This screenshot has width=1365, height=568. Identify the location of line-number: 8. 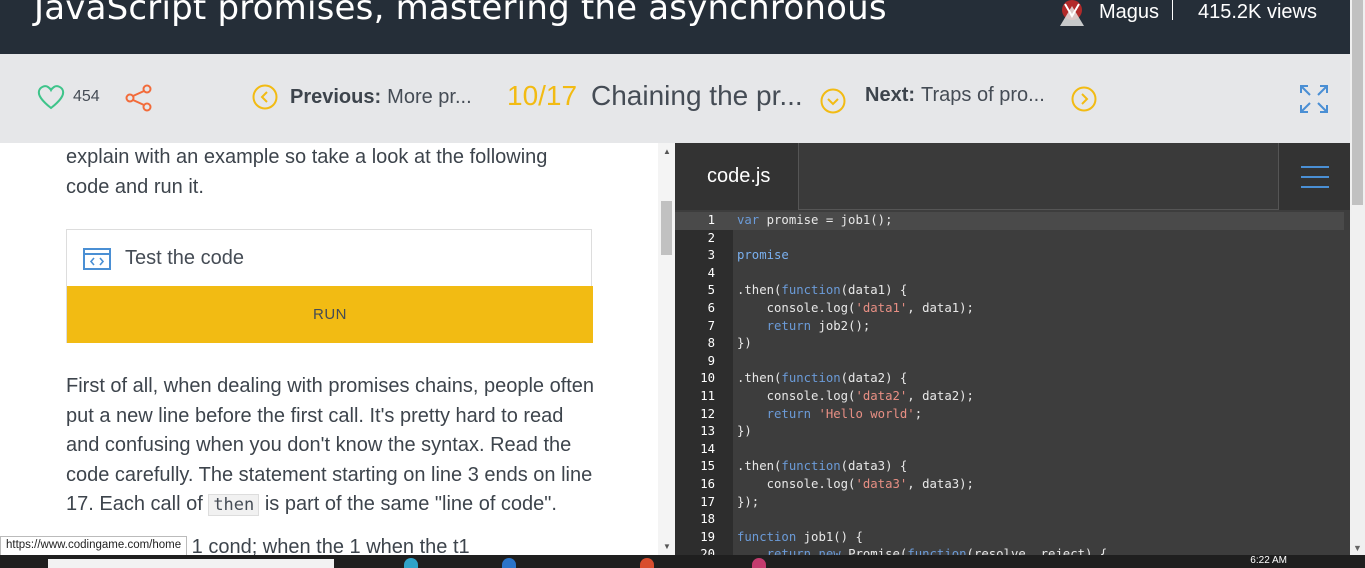
(711, 343).